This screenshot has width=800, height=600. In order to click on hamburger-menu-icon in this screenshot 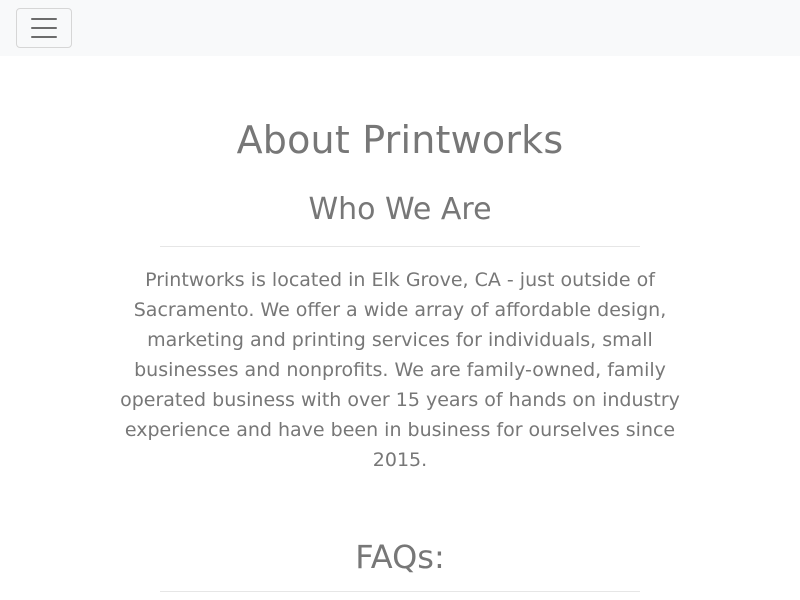, I will do `click(44, 28)`.